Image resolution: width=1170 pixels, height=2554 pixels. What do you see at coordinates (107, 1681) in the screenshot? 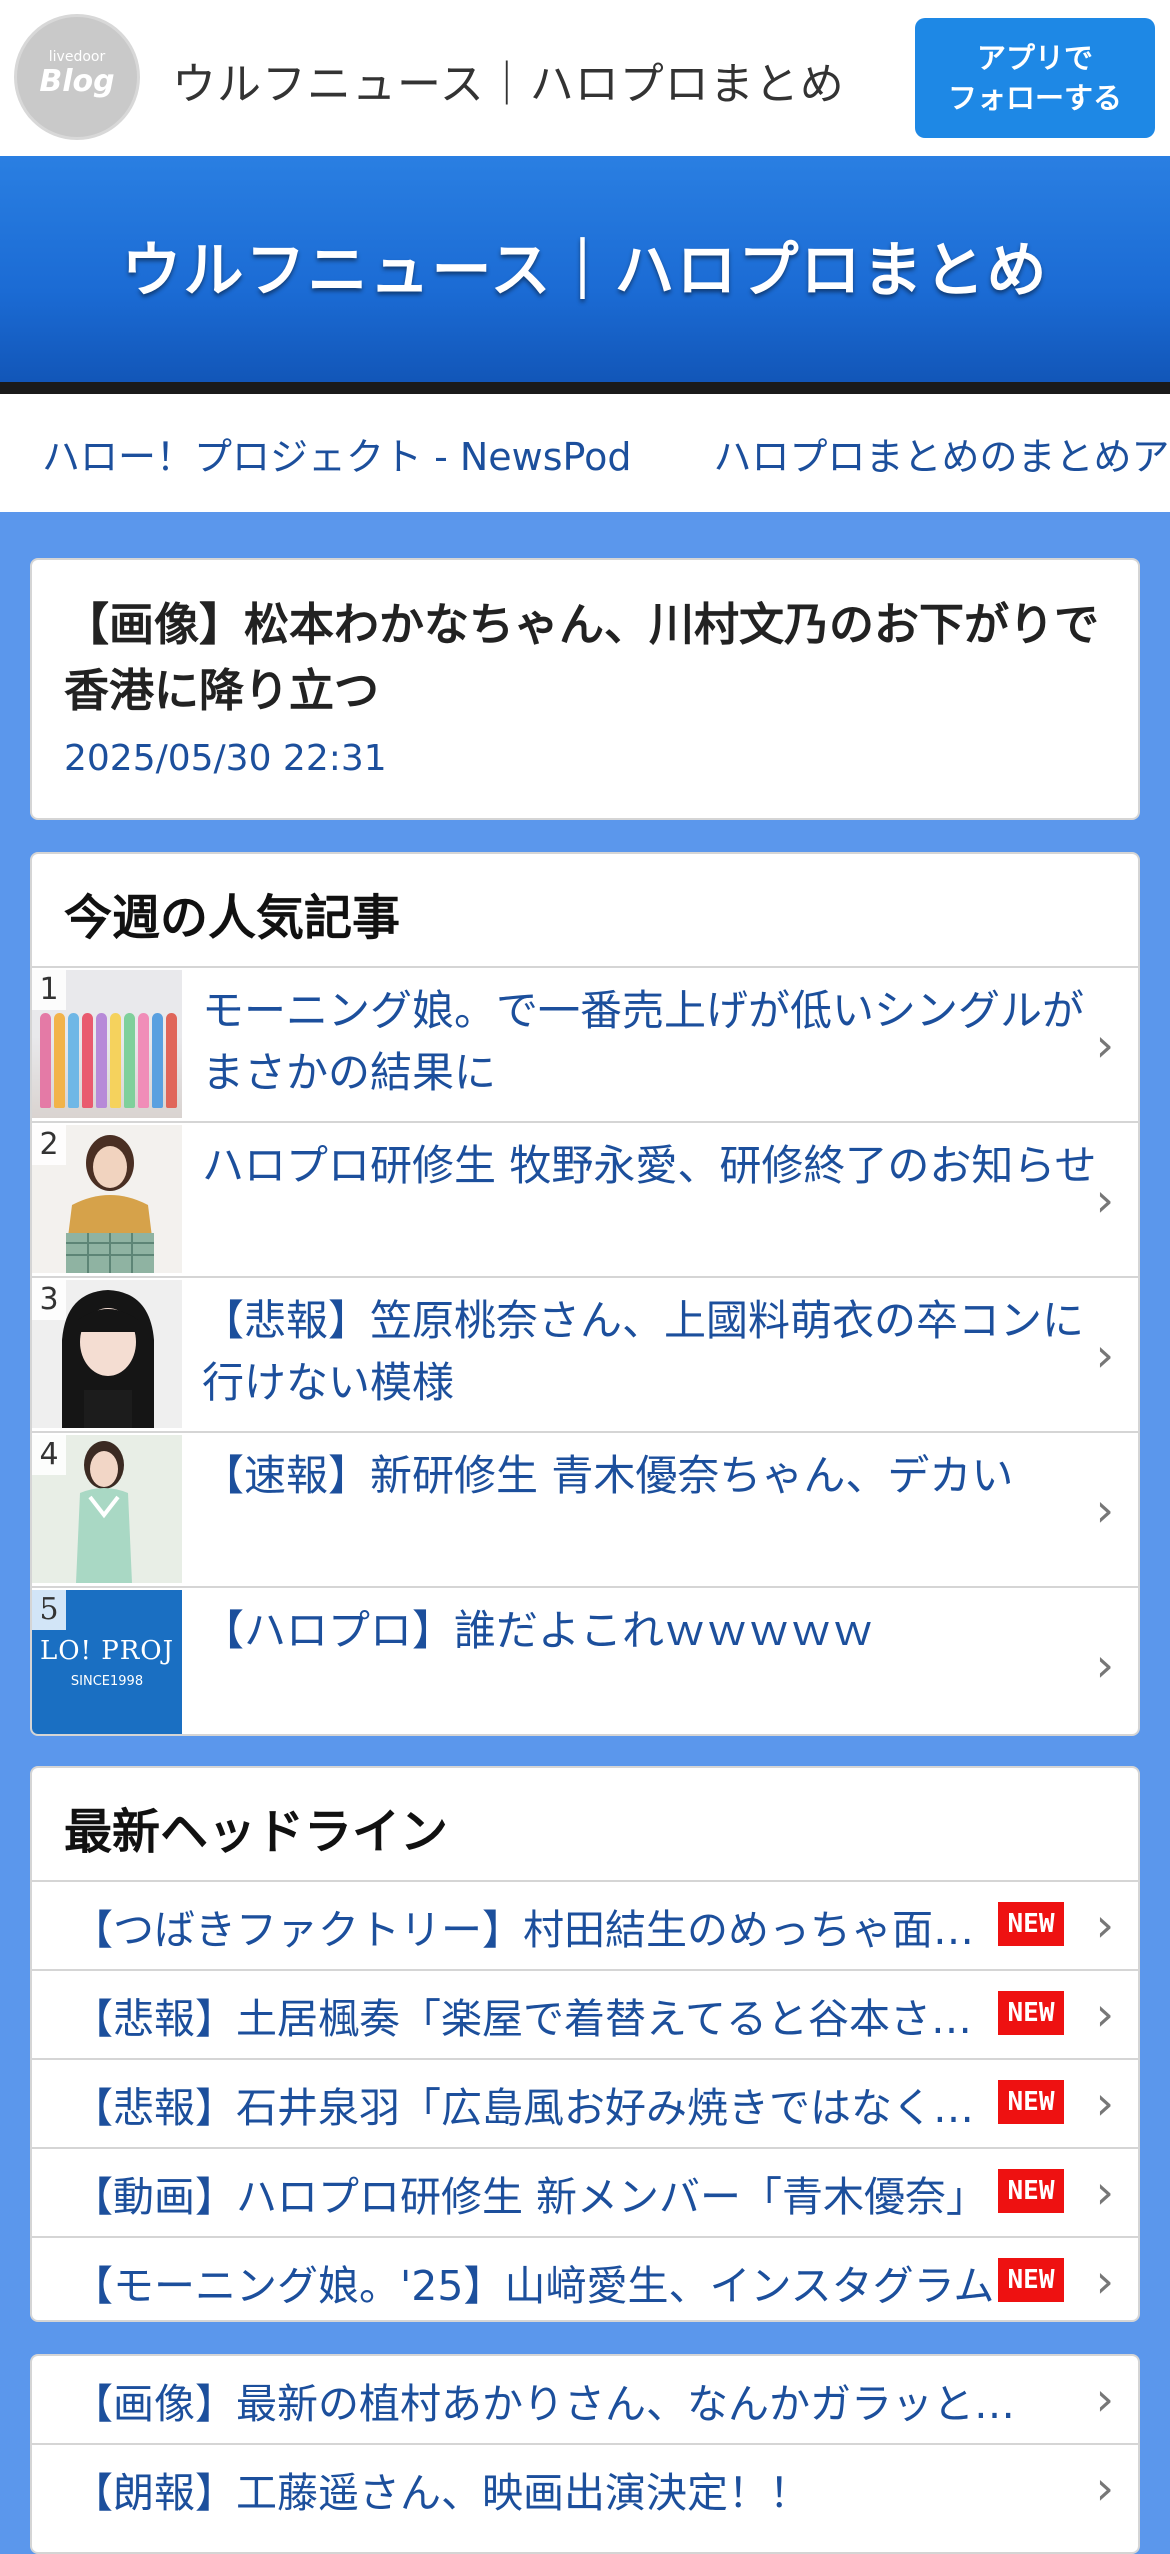
I see `thumbnail-logo-subtext: SINCE1998` at bounding box center [107, 1681].